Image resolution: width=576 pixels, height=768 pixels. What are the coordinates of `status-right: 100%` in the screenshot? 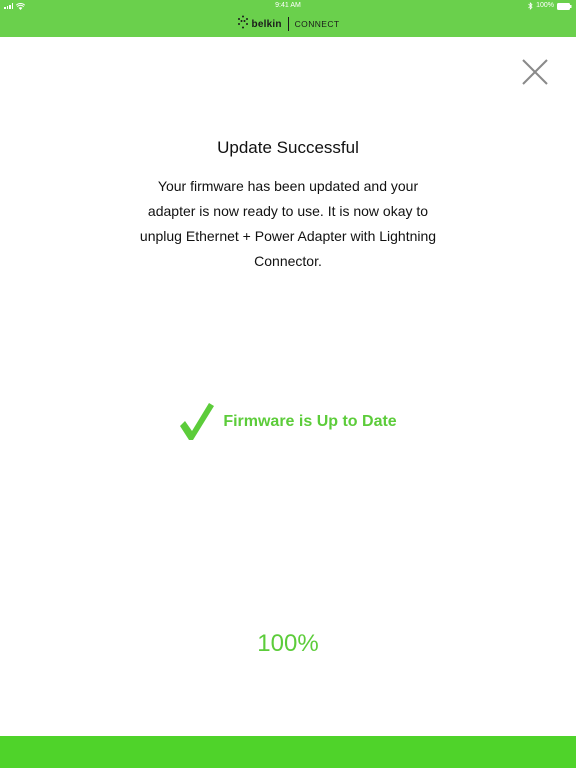 It's located at (550, 6).